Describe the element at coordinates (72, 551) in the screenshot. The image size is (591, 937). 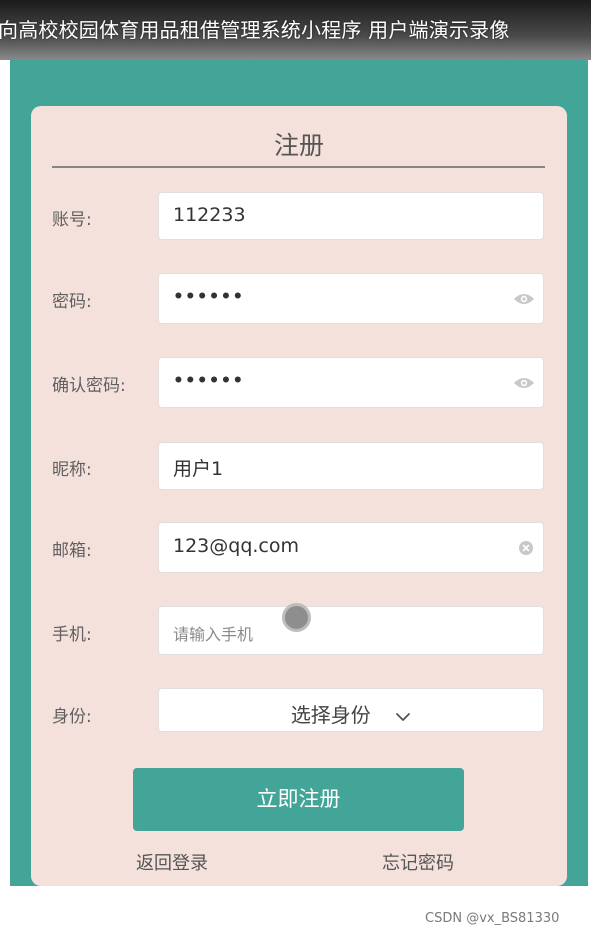
I see `email-label: 邮箱:` at that location.